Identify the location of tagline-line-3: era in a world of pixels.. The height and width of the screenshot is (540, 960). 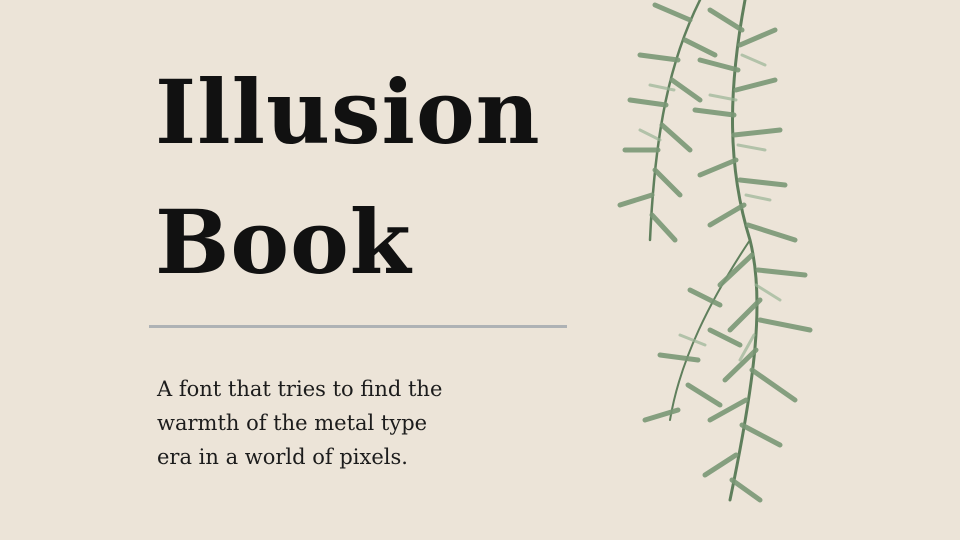
(282, 457).